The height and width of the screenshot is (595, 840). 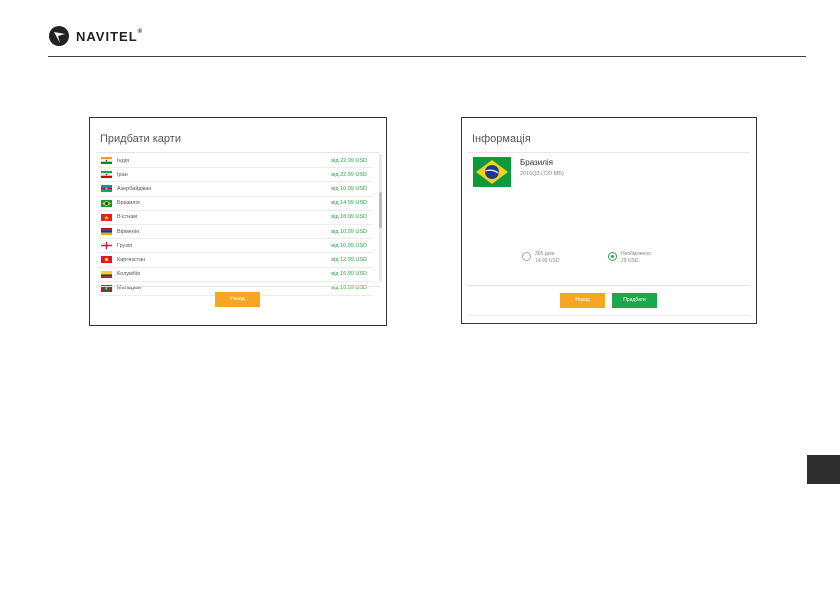 What do you see at coordinates (122, 174) in the screenshot?
I see `country-name: Іран` at bounding box center [122, 174].